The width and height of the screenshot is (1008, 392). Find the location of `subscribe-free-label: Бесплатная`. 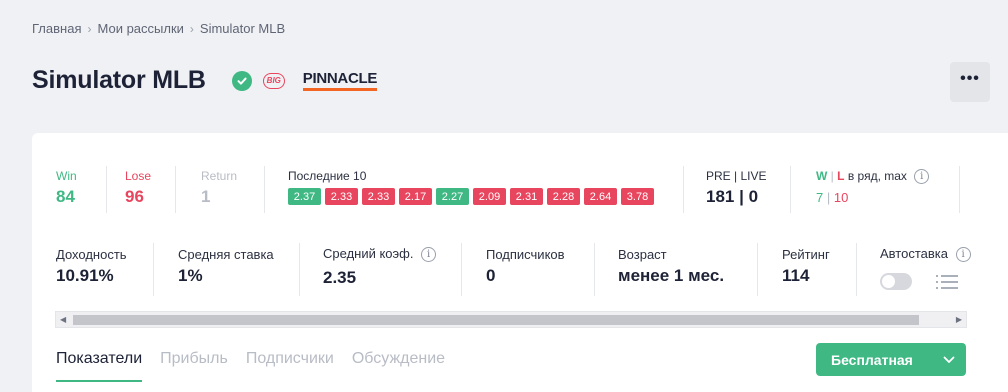

subscribe-free-label: Бесплатная is located at coordinates (872, 359).